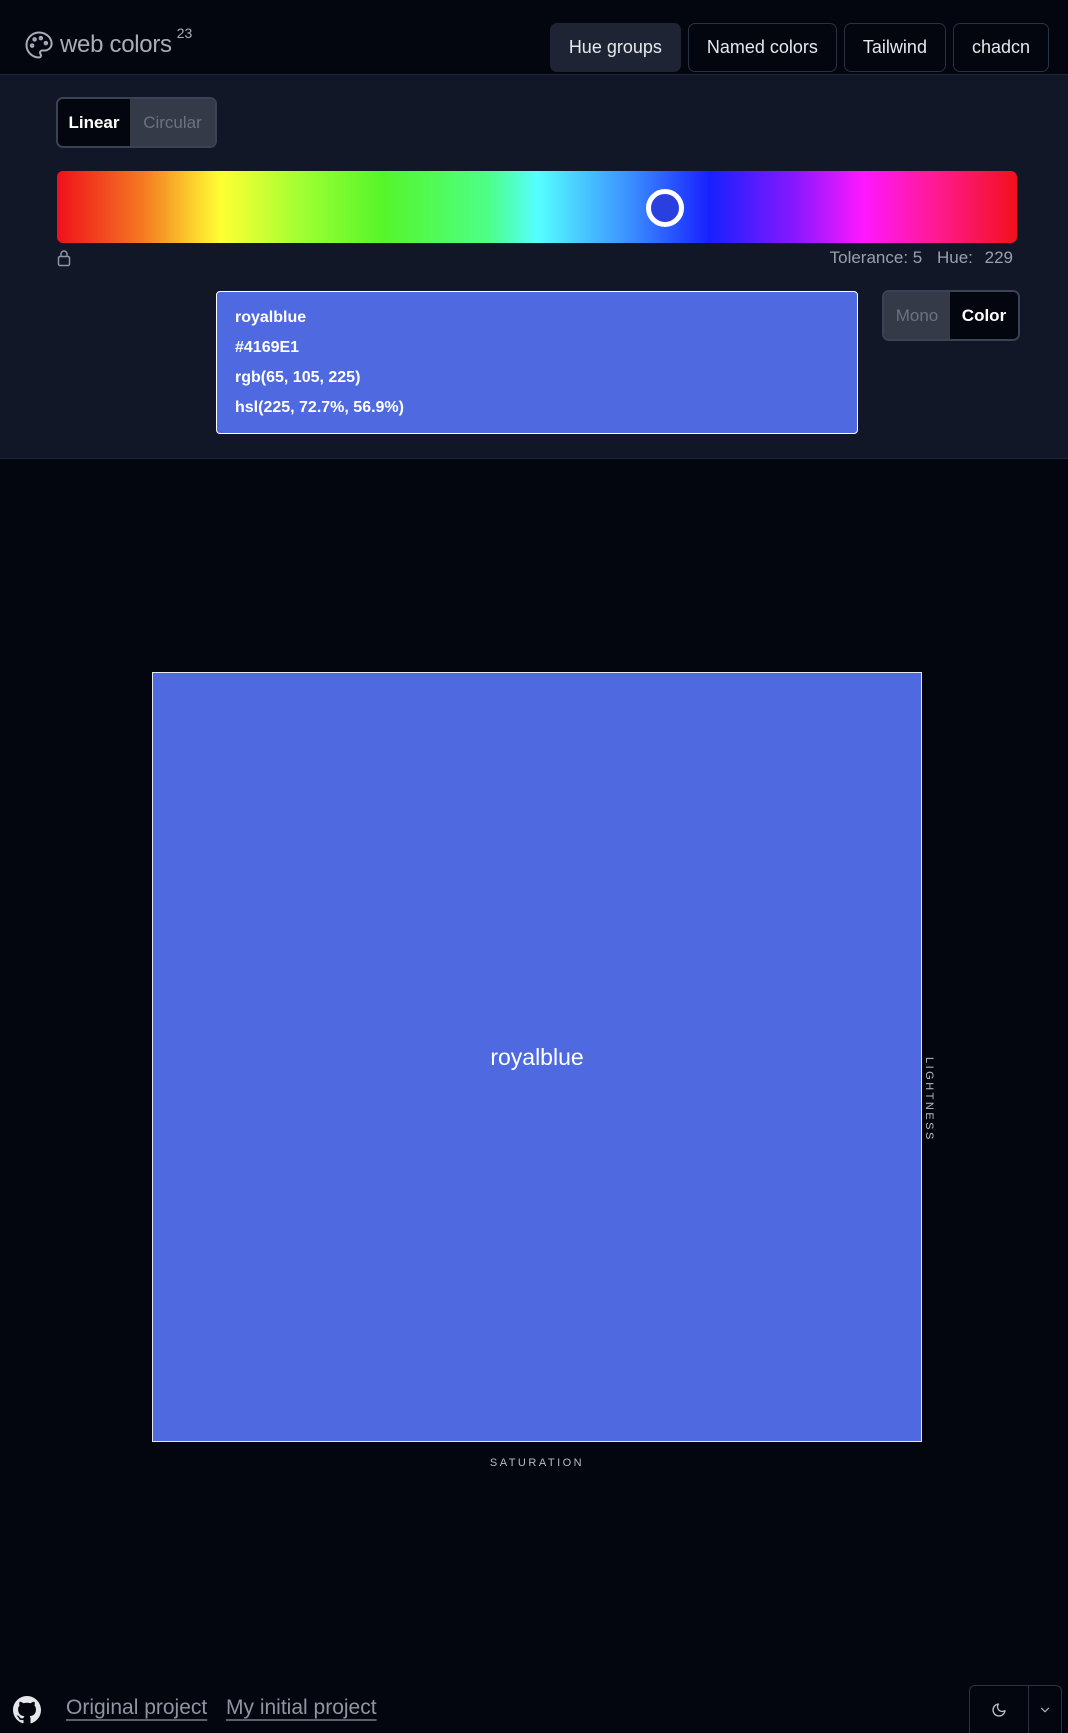 The image size is (1068, 1733). I want to click on lightness-axis-label: LIGHTNESS, so click(929, 1099).